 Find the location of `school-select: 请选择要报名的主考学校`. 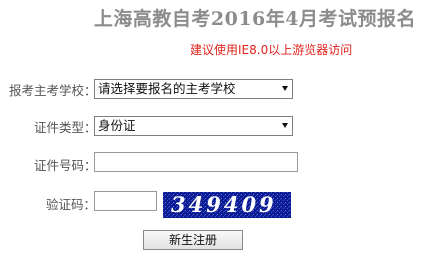

school-select: 请选择要报名的主考学校 is located at coordinates (193, 89).